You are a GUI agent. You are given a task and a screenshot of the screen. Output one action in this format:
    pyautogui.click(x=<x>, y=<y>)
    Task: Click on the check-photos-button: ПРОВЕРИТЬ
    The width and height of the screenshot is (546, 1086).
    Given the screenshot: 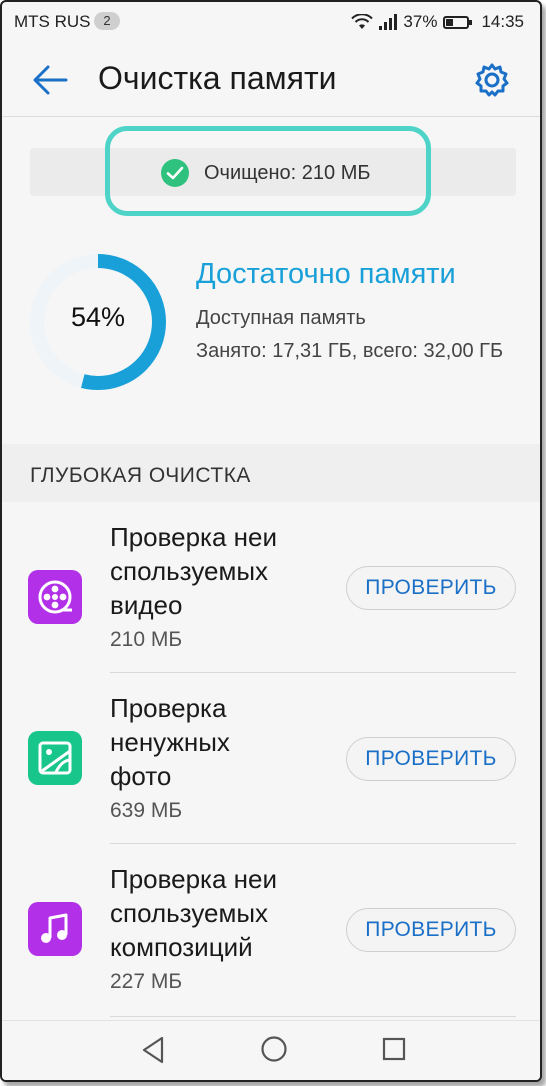 What is the action you would take?
    pyautogui.click(x=431, y=759)
    